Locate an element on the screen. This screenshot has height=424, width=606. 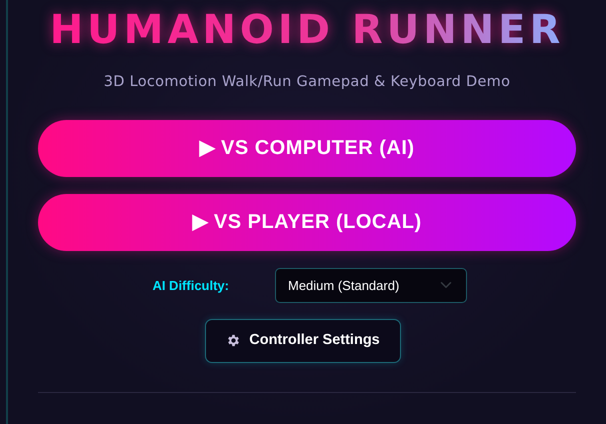
controller-settings-button: Controller Settings is located at coordinates (303, 340).